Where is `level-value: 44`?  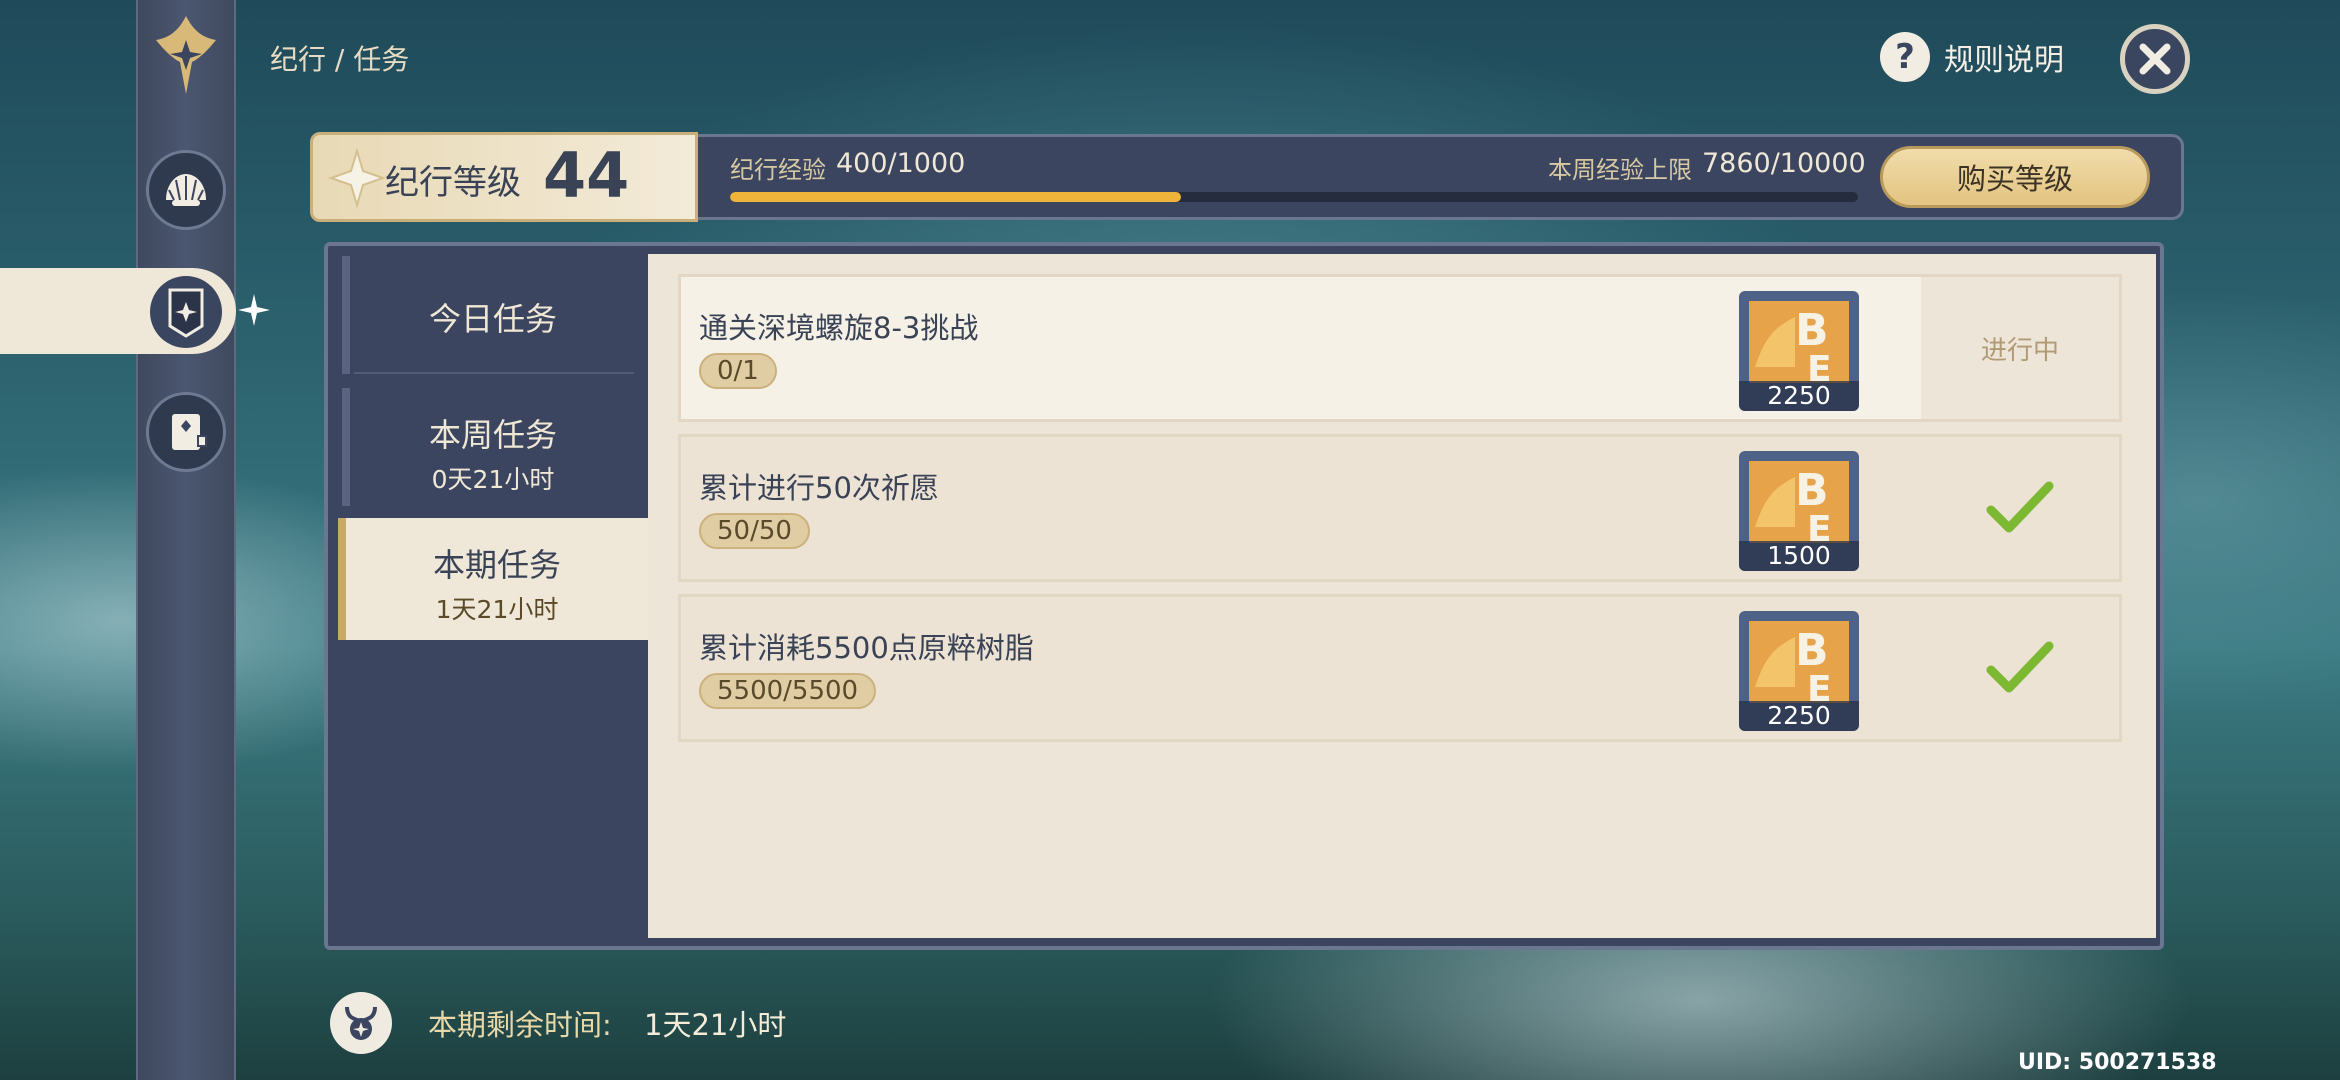
level-value: 44 is located at coordinates (586, 175).